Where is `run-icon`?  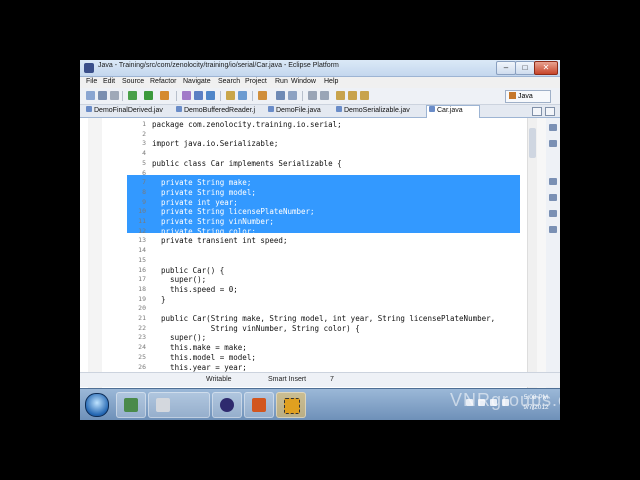
run-icon is located at coordinates (148, 95).